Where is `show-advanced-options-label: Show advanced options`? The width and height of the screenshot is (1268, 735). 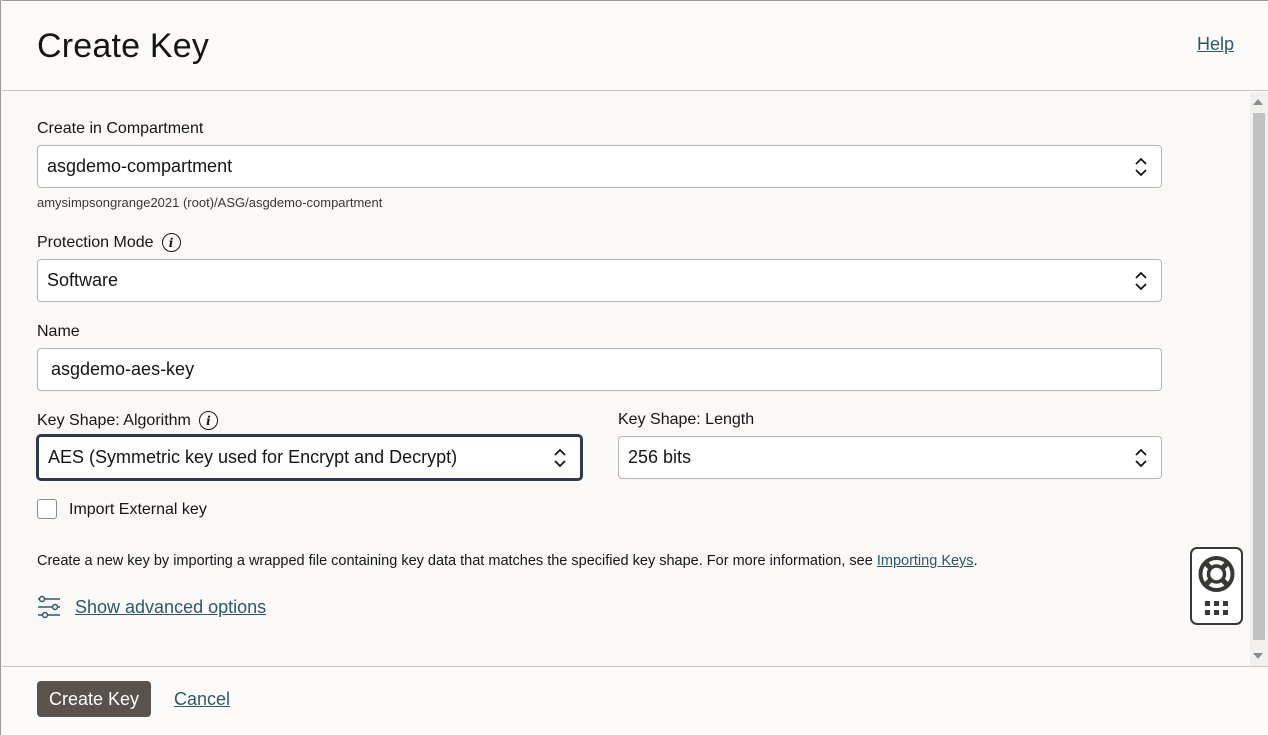
show-advanced-options-label: Show advanced options is located at coordinates (171, 606).